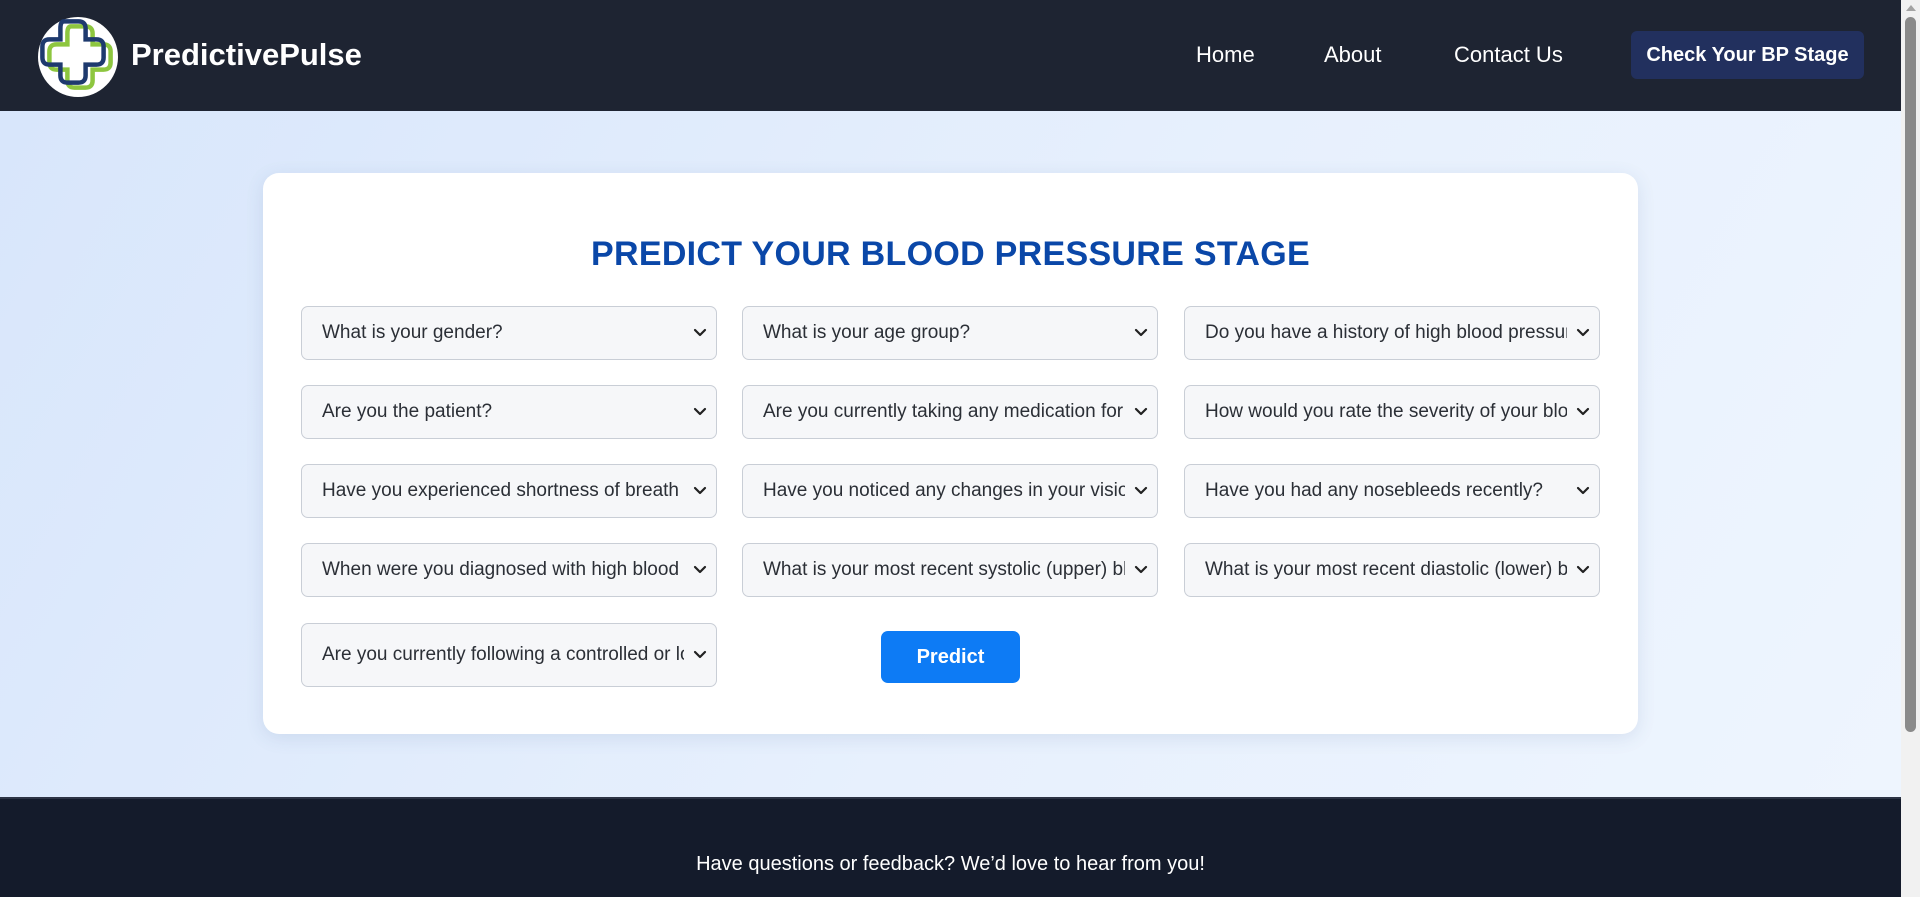 Image resolution: width=1920 pixels, height=897 pixels. I want to click on logo, so click(78, 57).